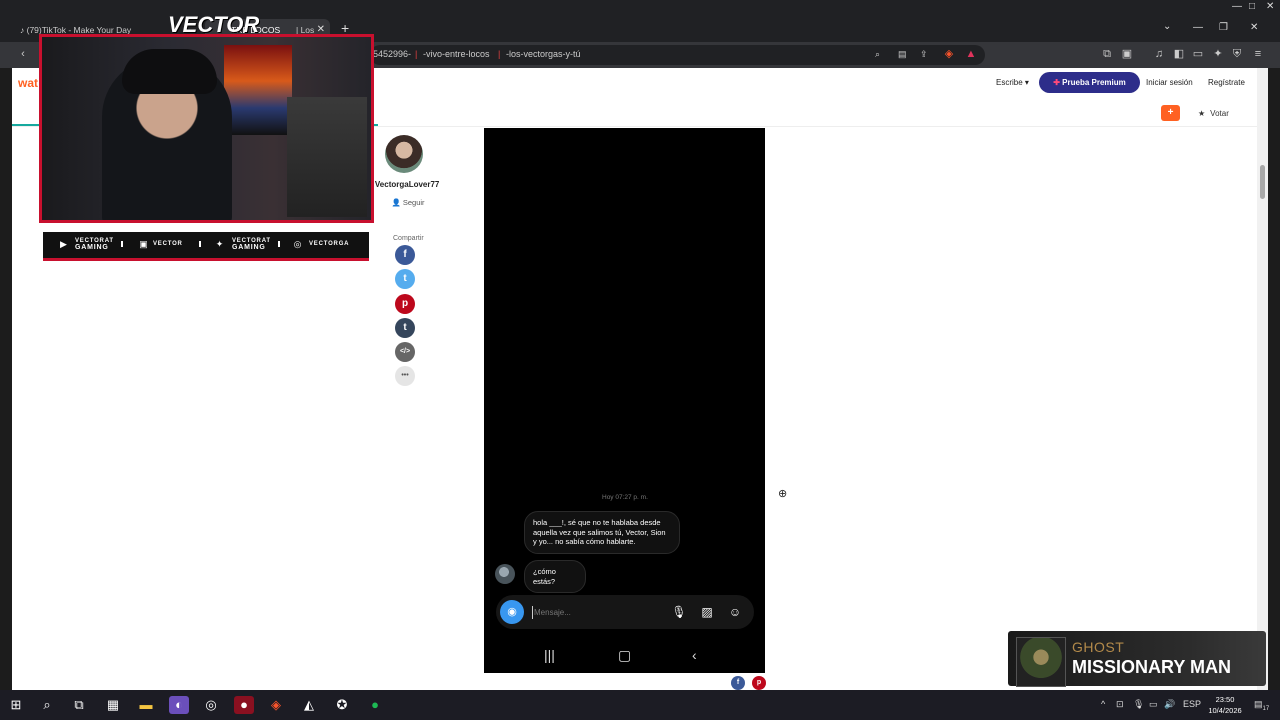  Describe the element at coordinates (1089, 82) in the screenshot. I see `premium-button: ✚ Prueba Premium` at that location.